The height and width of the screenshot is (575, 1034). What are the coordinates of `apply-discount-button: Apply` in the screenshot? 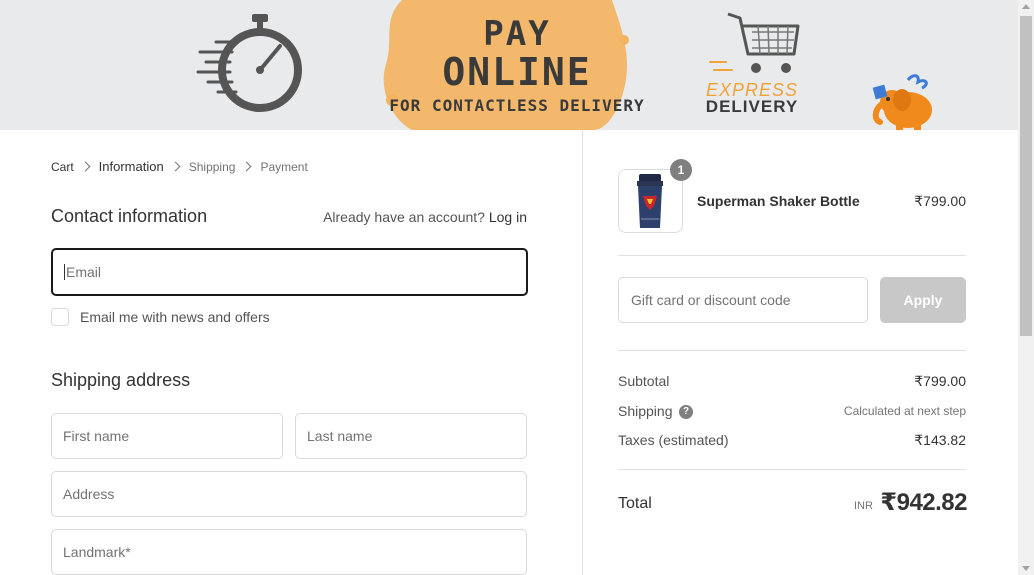 It's located at (923, 300).